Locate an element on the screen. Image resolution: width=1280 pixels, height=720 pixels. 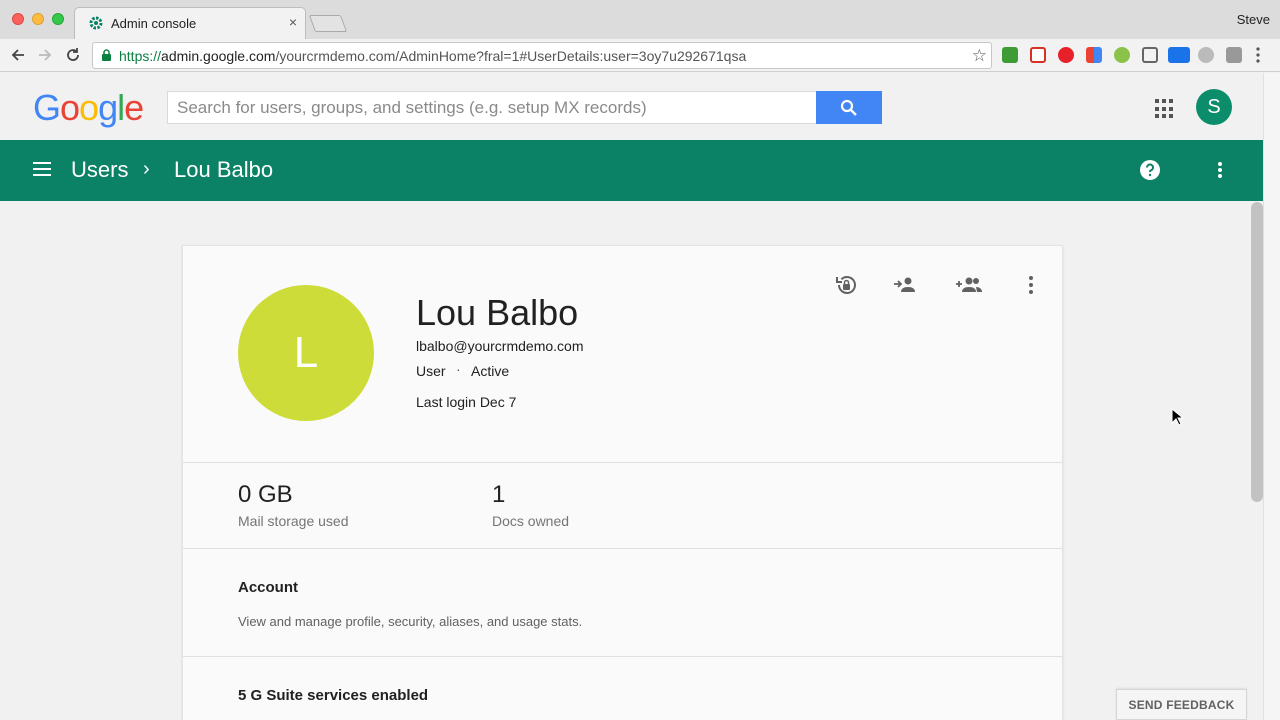
reload-icon is located at coordinates (73, 55).